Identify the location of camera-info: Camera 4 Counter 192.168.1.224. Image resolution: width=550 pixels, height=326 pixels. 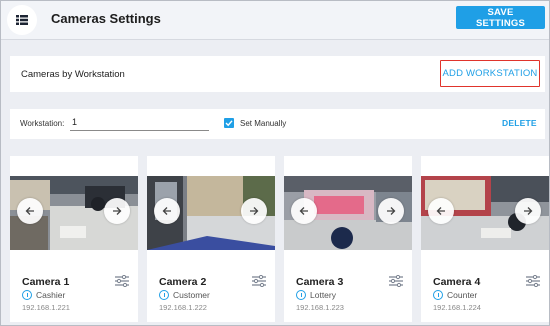
(485, 291).